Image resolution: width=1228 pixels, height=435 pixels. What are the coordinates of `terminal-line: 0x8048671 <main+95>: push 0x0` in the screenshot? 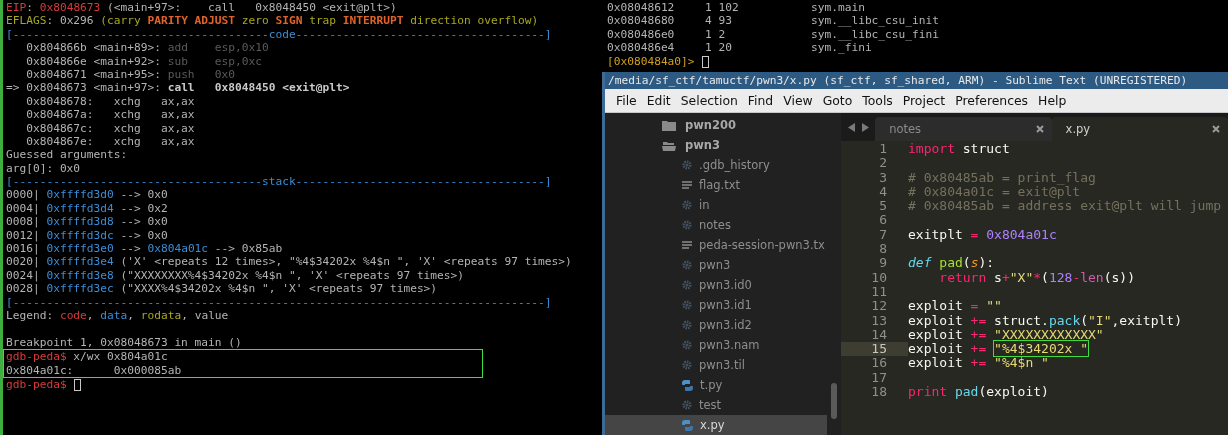 It's located at (130, 74).